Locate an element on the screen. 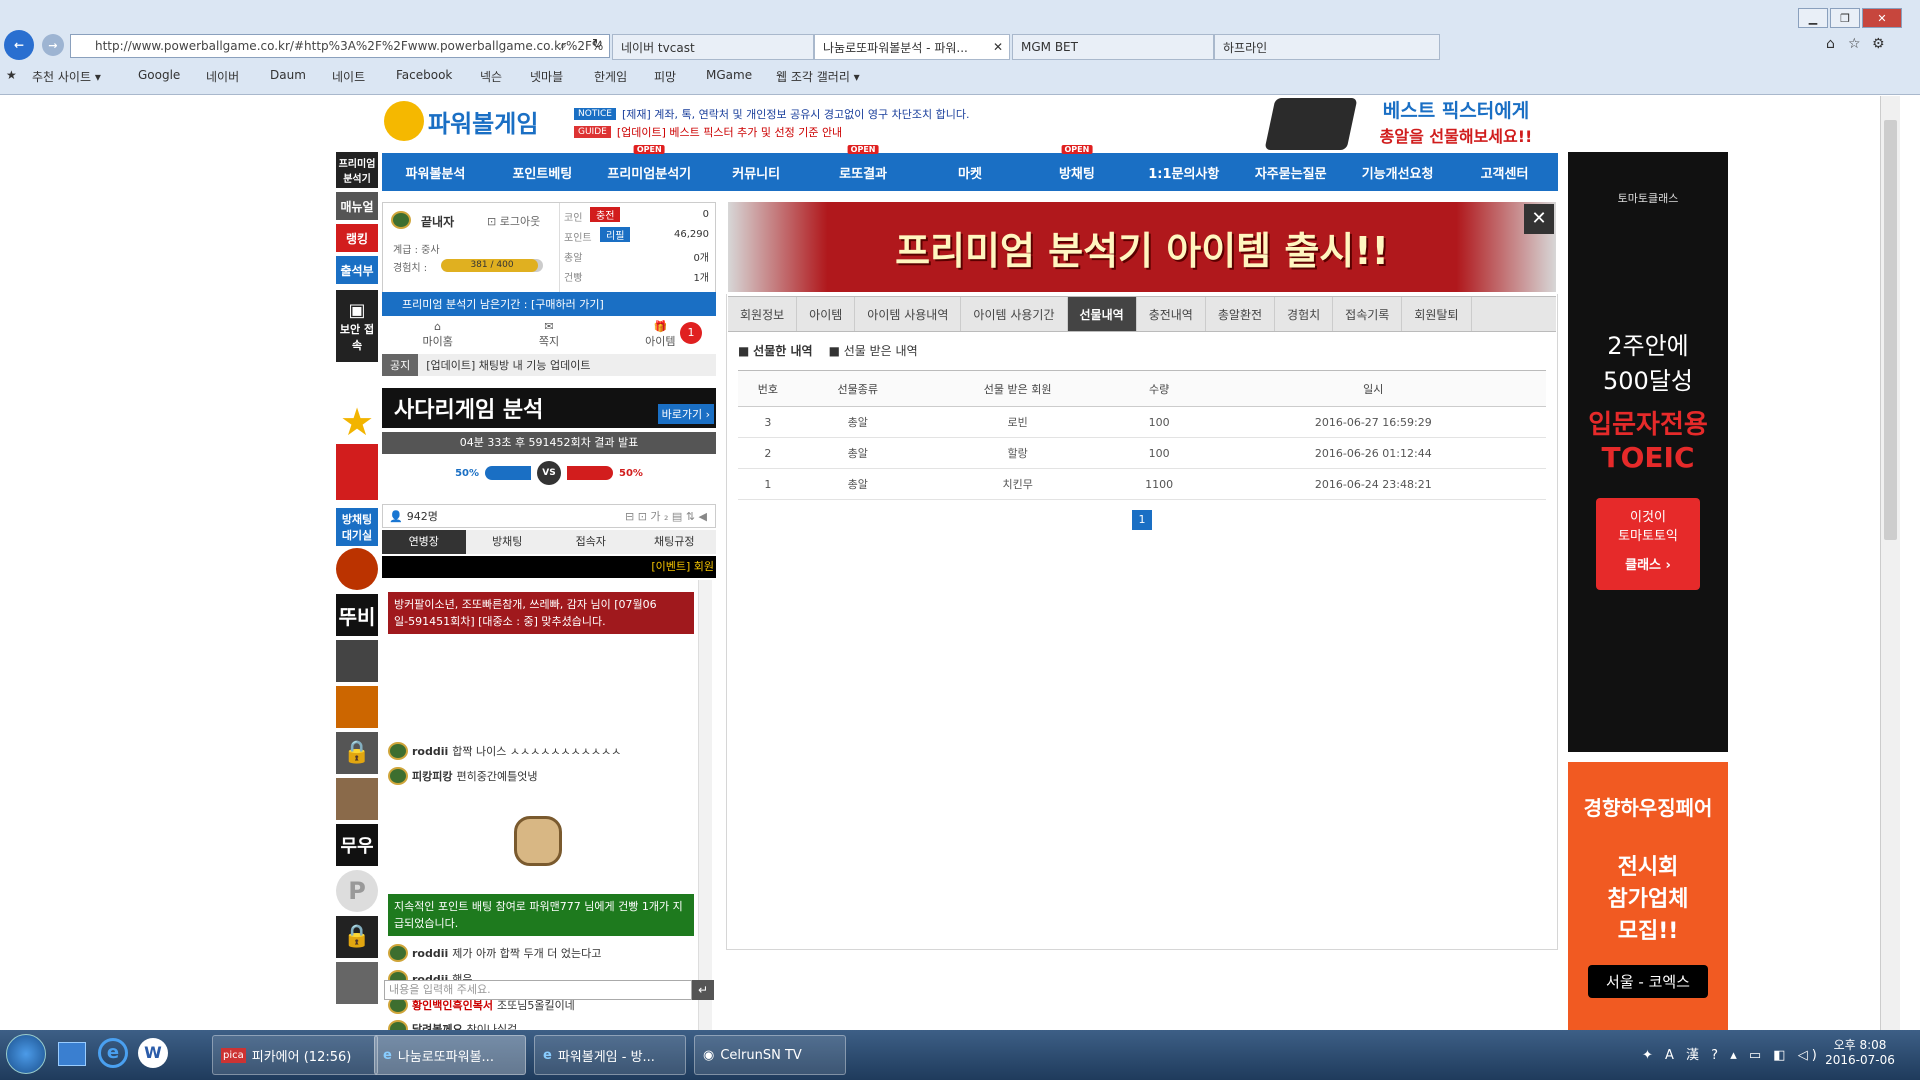 The image size is (1920, 1080). chat-tab-room: 방채팅 is located at coordinates (507, 542).